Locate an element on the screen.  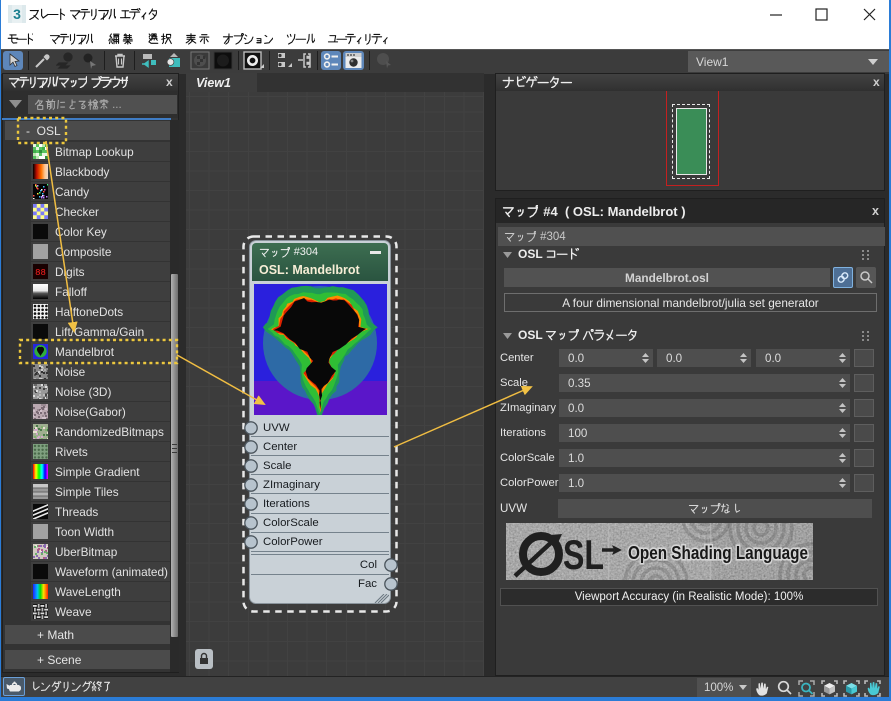
svg-text: SL is located at coordinates (583, 554).